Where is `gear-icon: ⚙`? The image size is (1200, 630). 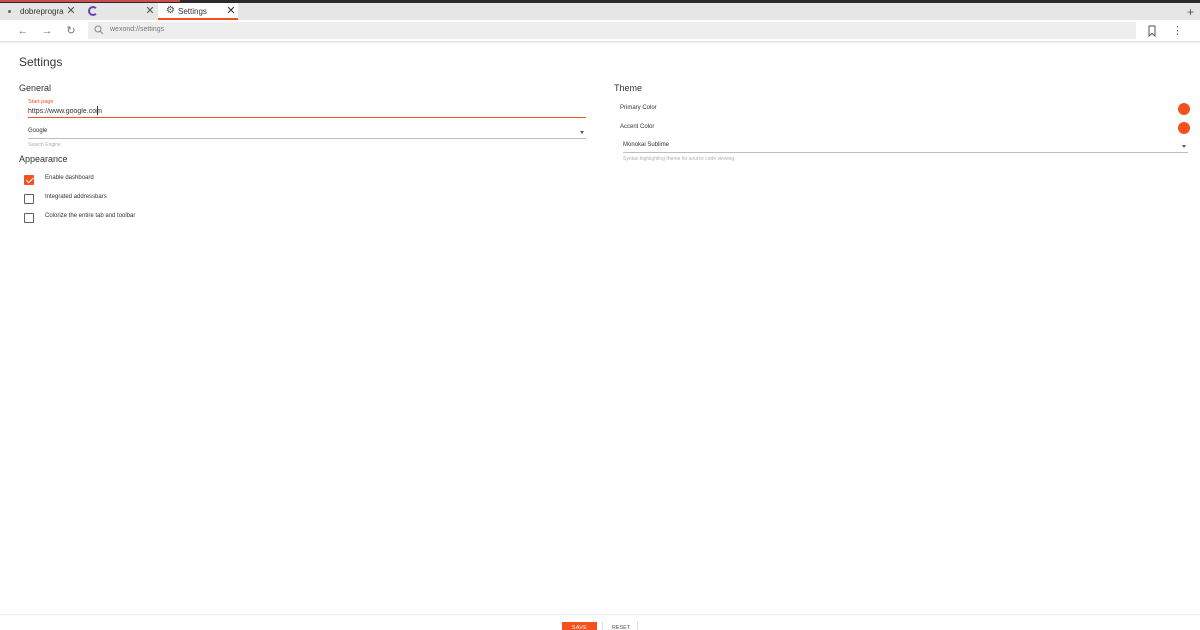
gear-icon: ⚙ is located at coordinates (170, 10).